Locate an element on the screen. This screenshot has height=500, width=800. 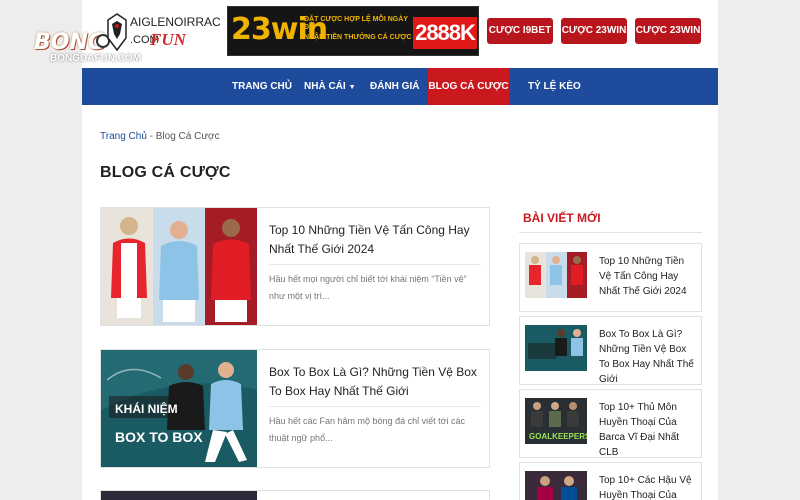
bet-23win-button: CƯỢC 23WIN is located at coordinates (594, 31).